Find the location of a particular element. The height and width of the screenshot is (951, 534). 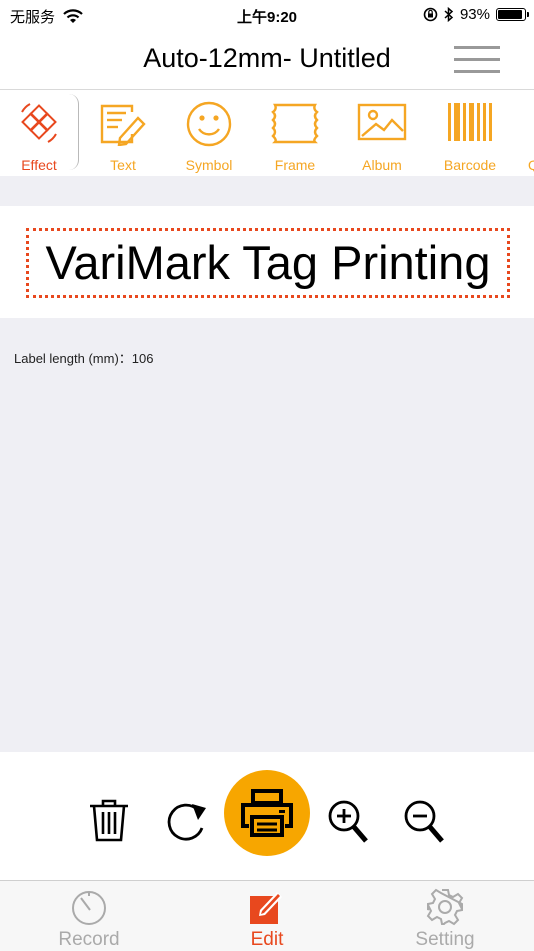

zoom-out-button is located at coordinates (424, 823).